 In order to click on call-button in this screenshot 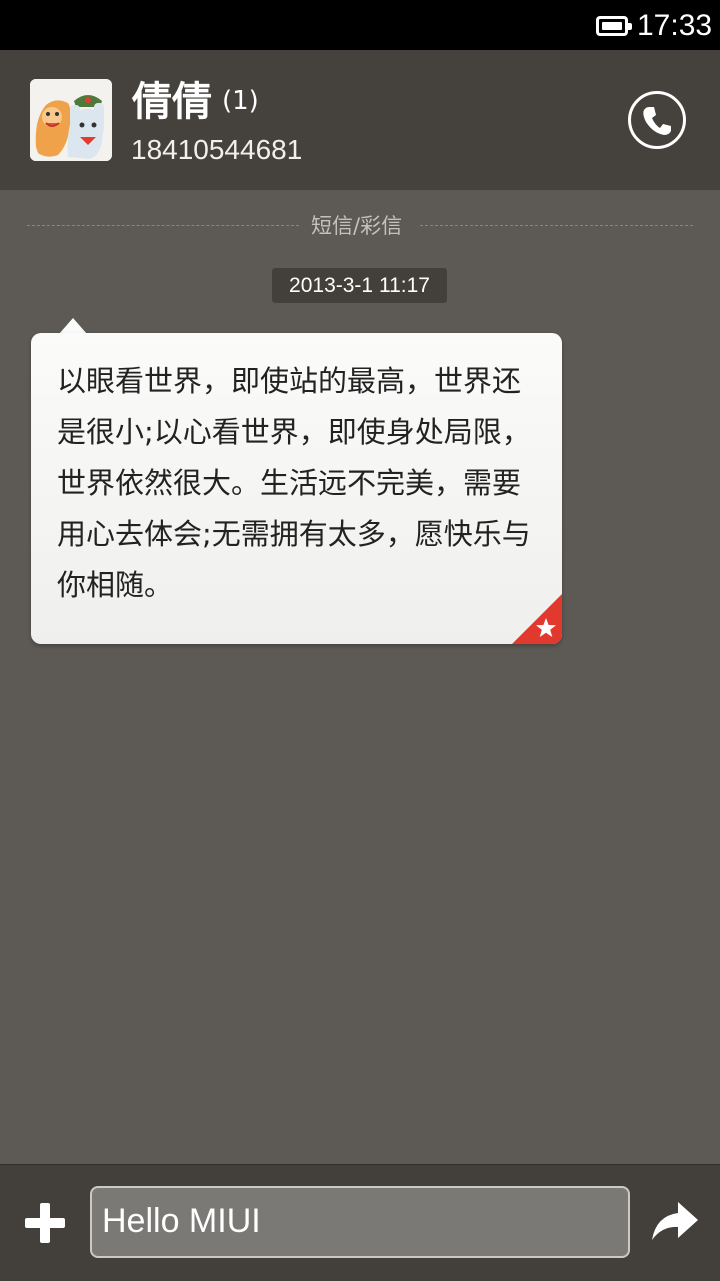, I will do `click(657, 120)`.